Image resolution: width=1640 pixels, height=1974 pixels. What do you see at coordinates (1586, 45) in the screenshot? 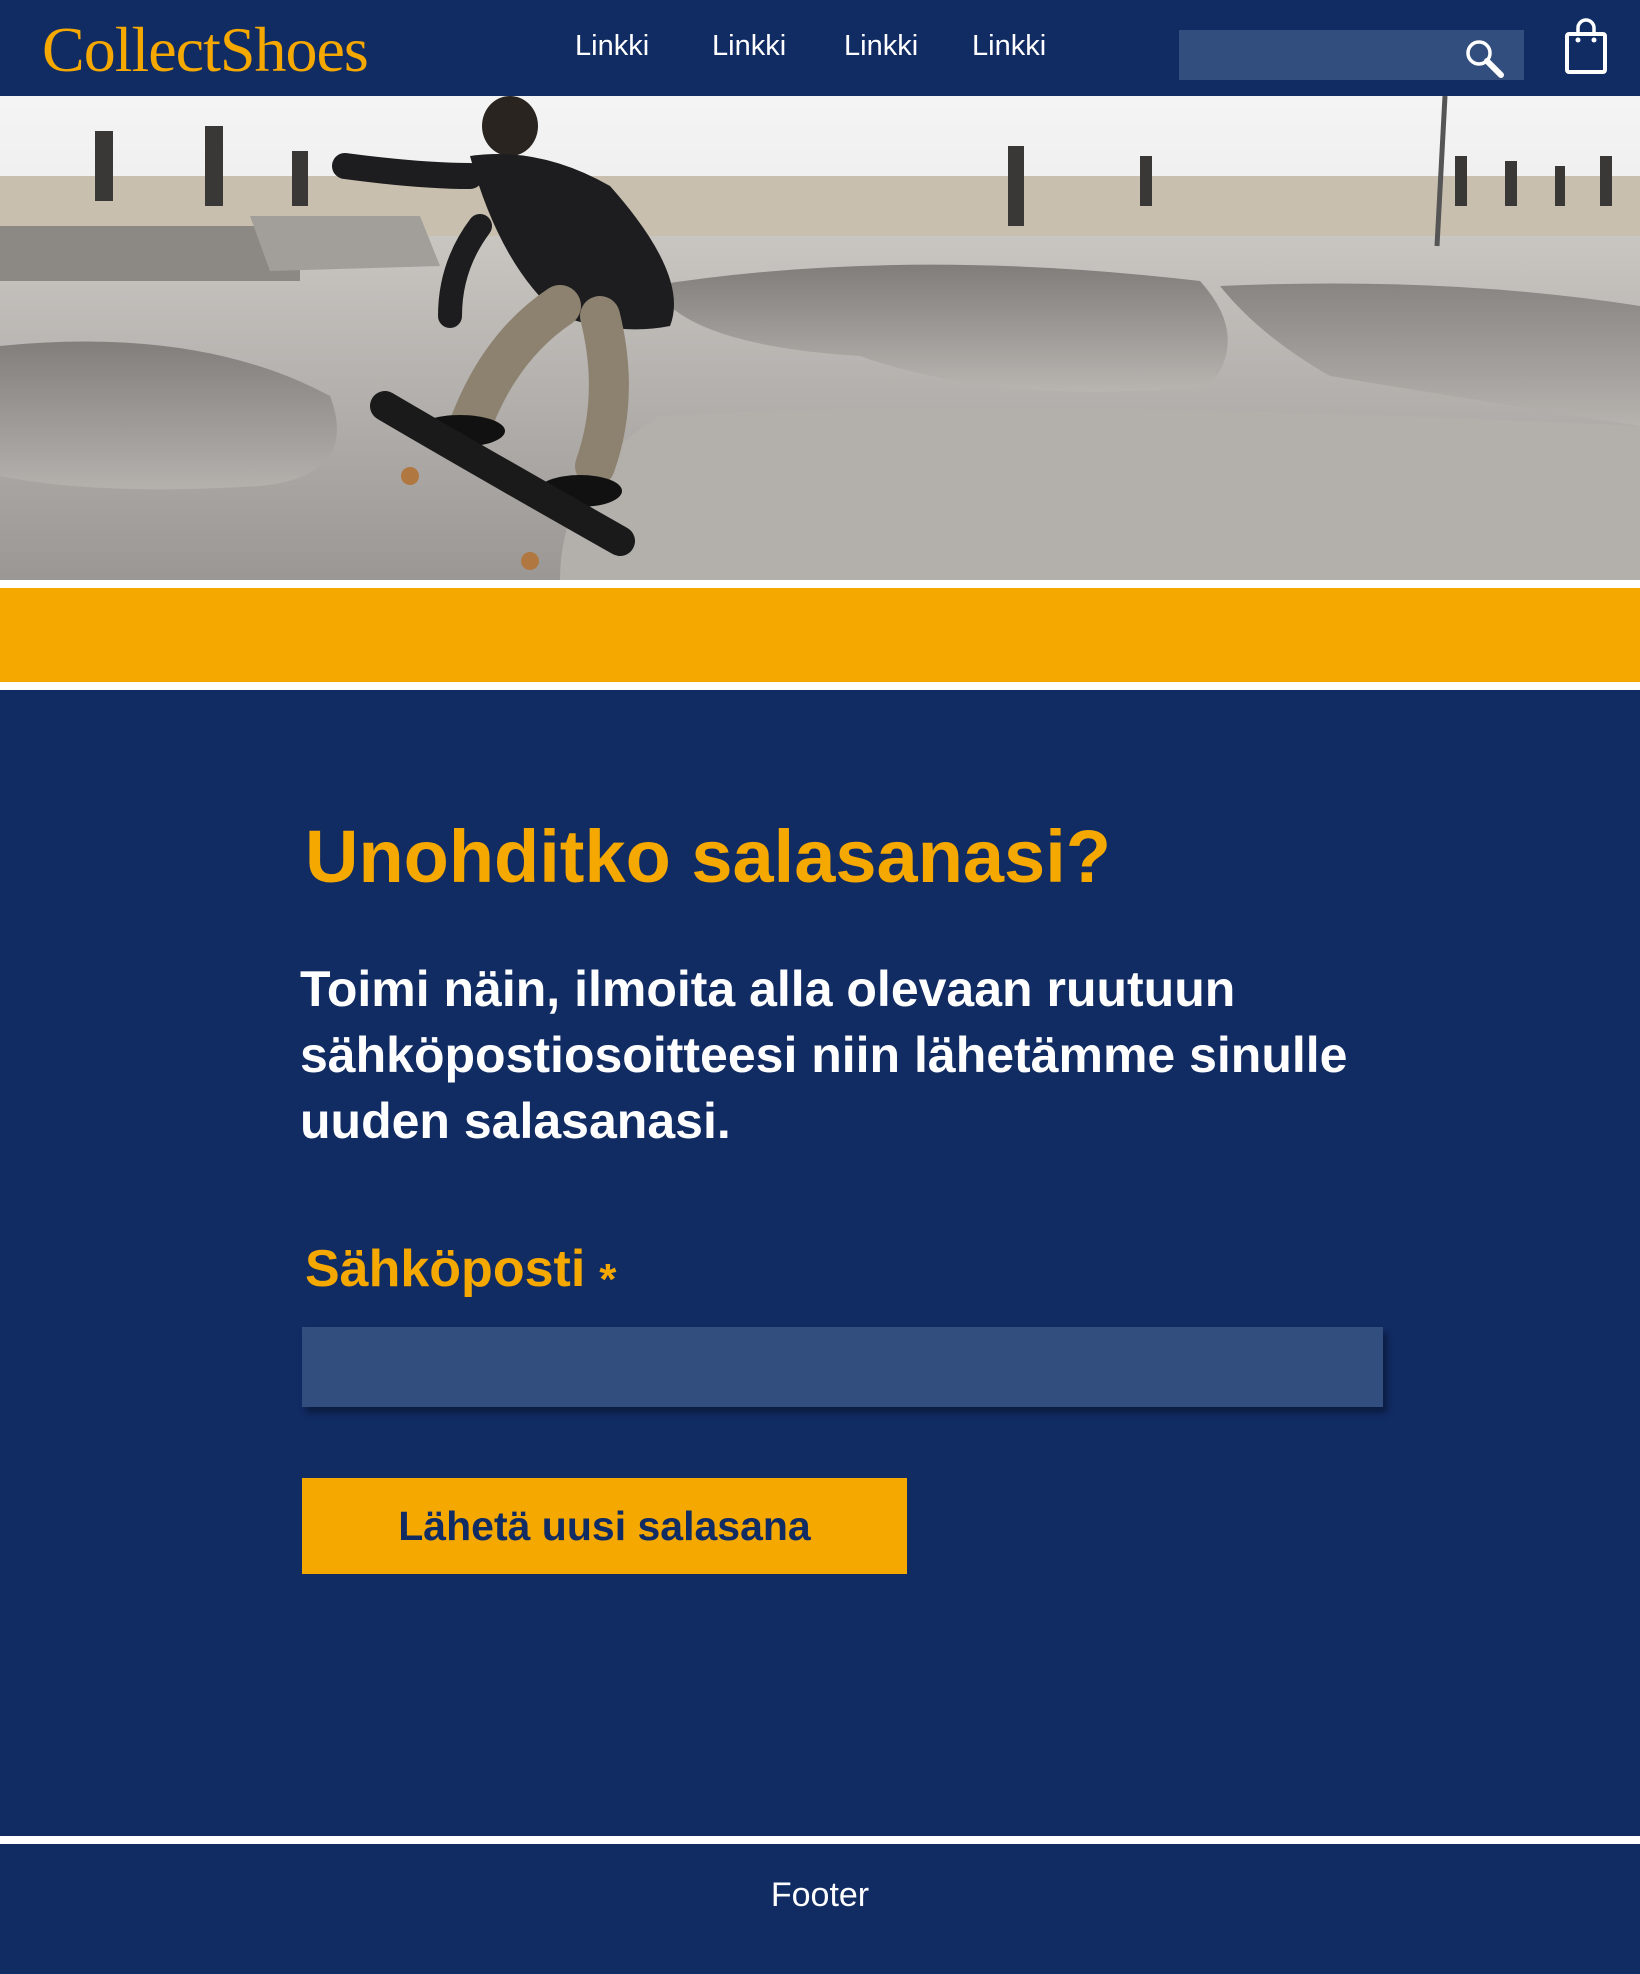
I see `shopping-bag-icon` at bounding box center [1586, 45].